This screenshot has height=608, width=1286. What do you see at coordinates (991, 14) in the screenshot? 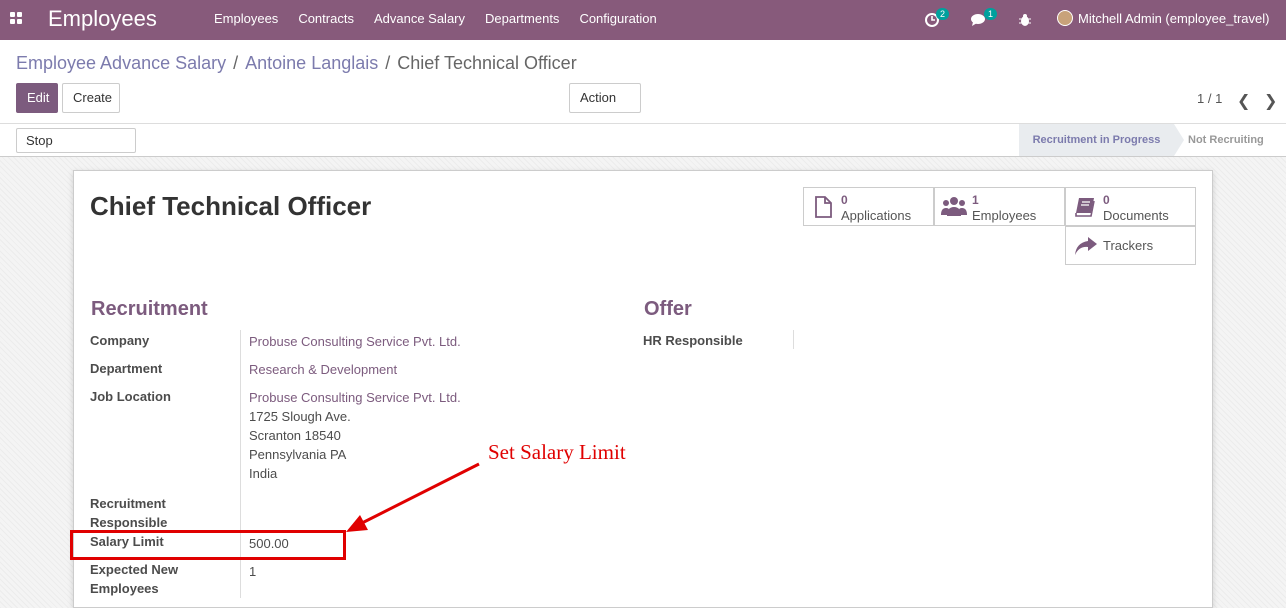
I see `message-count-badge: 1` at bounding box center [991, 14].